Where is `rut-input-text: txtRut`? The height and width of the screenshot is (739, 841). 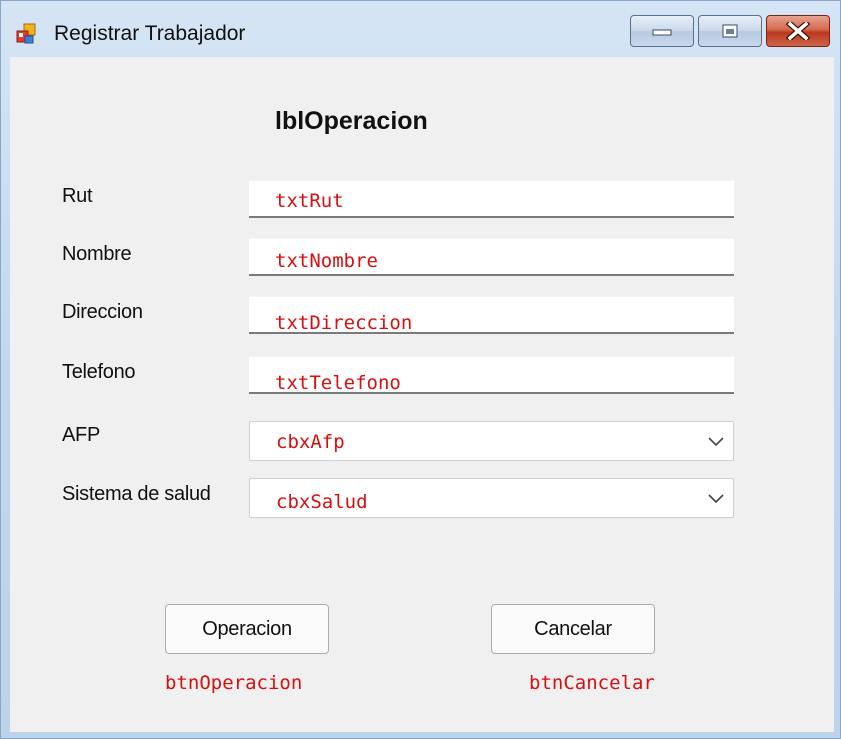
rut-input-text: txtRut is located at coordinates (309, 201).